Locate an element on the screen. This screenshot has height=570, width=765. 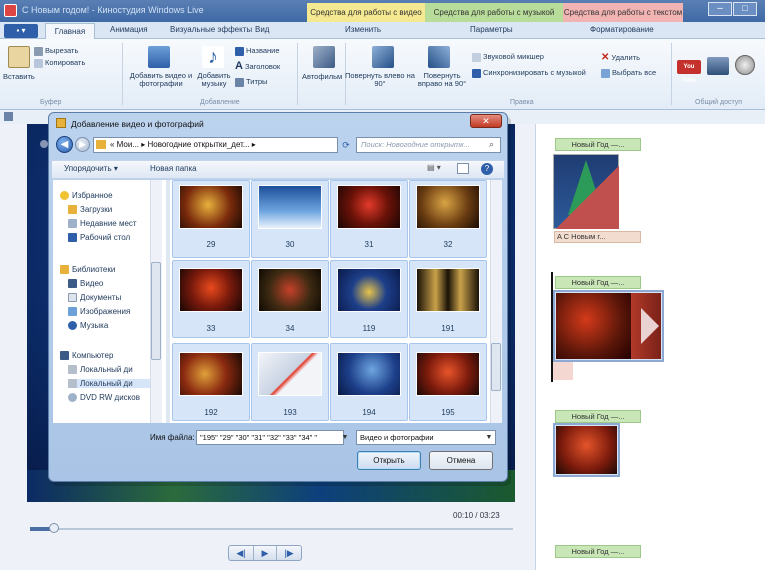
tab-edit: Изменить is located at coordinates (363, 29).